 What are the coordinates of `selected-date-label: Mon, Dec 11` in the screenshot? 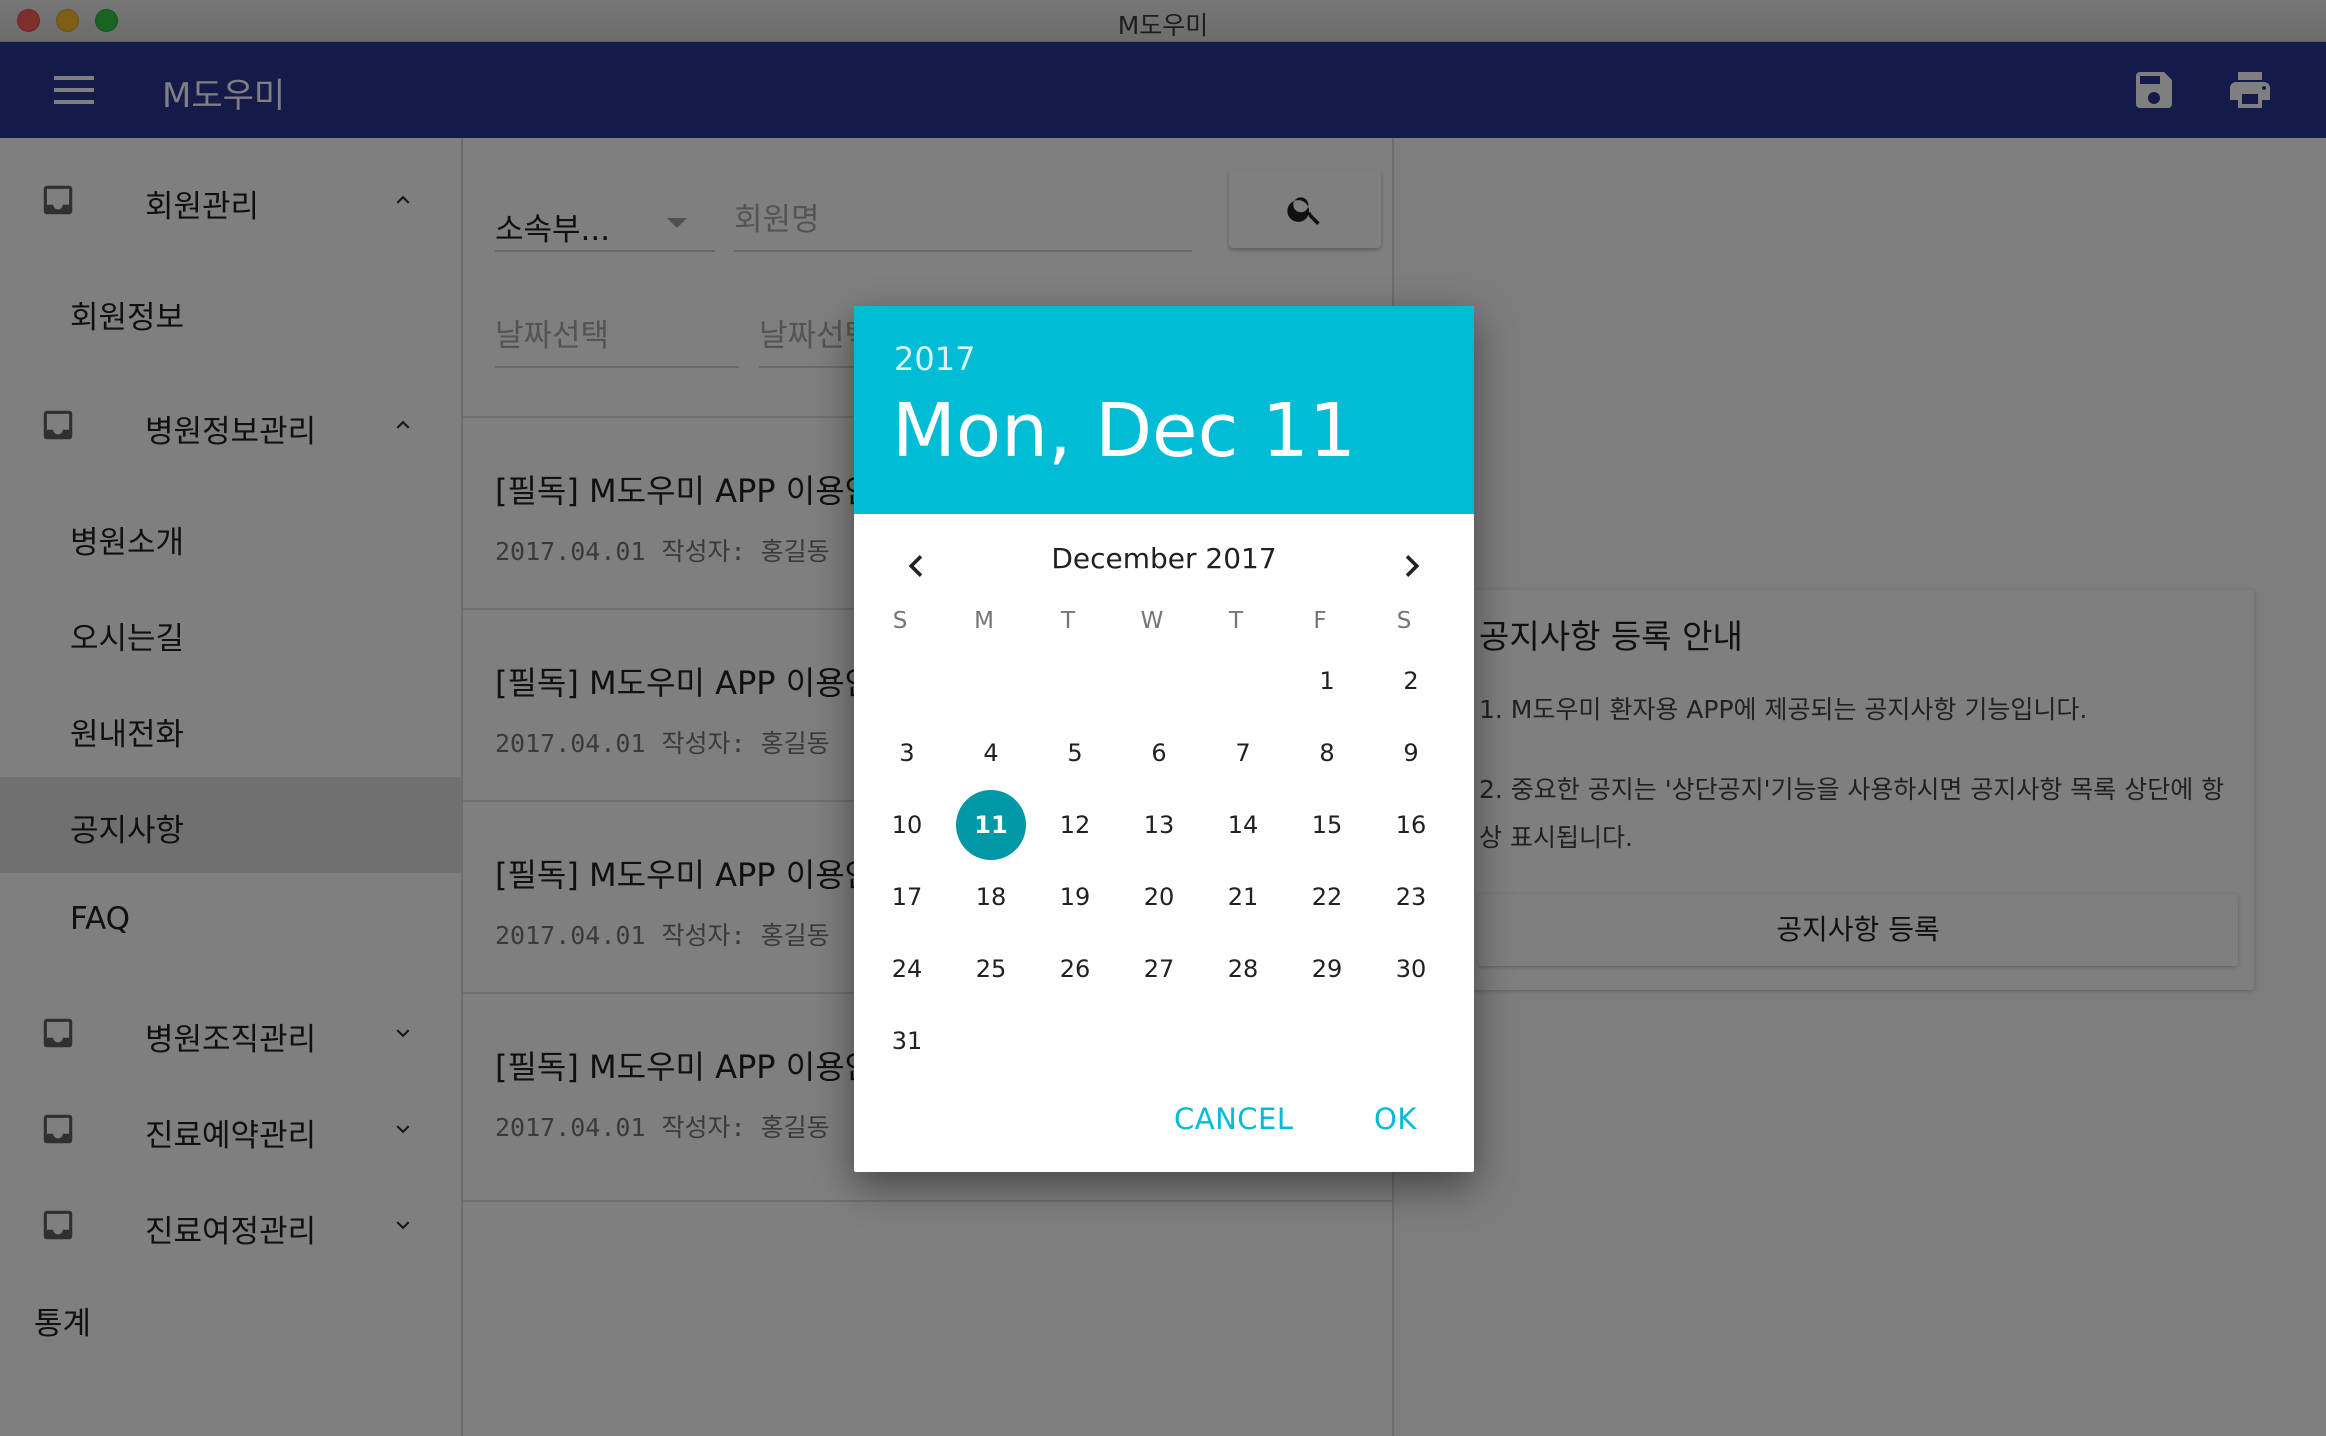 It's located at (1124, 431).